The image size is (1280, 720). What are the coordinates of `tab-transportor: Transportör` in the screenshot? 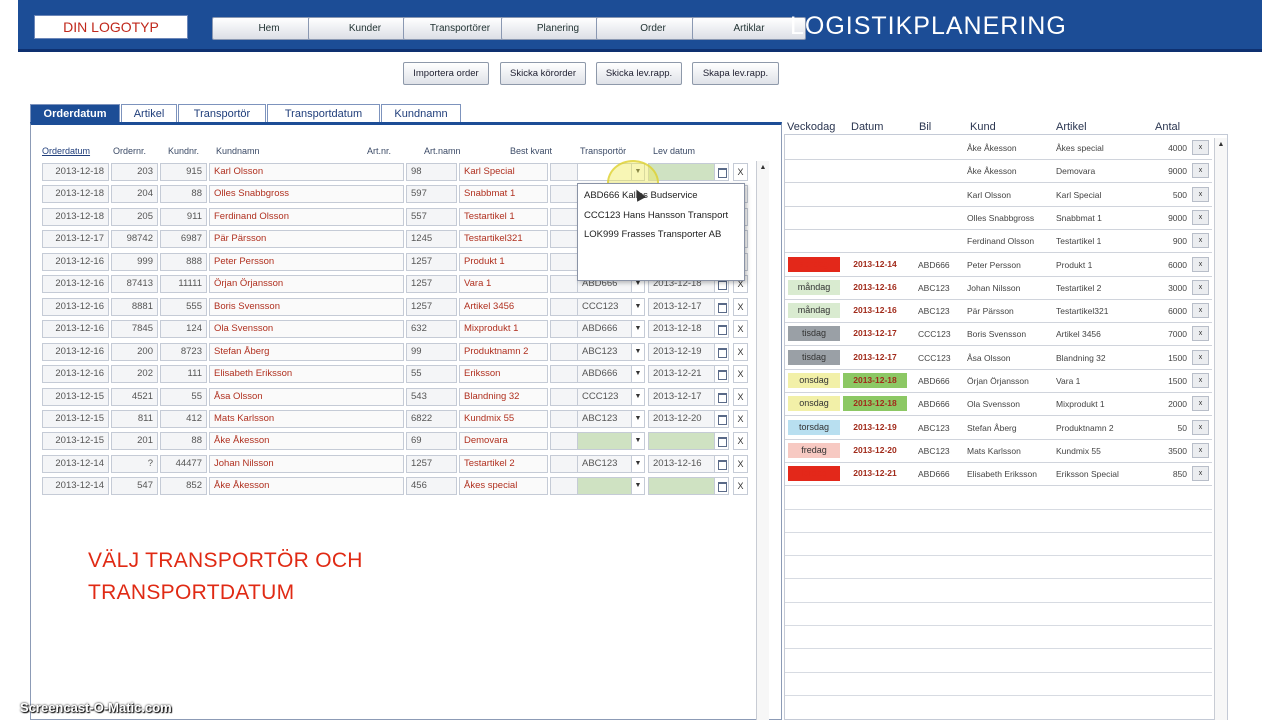 It's located at (222, 113).